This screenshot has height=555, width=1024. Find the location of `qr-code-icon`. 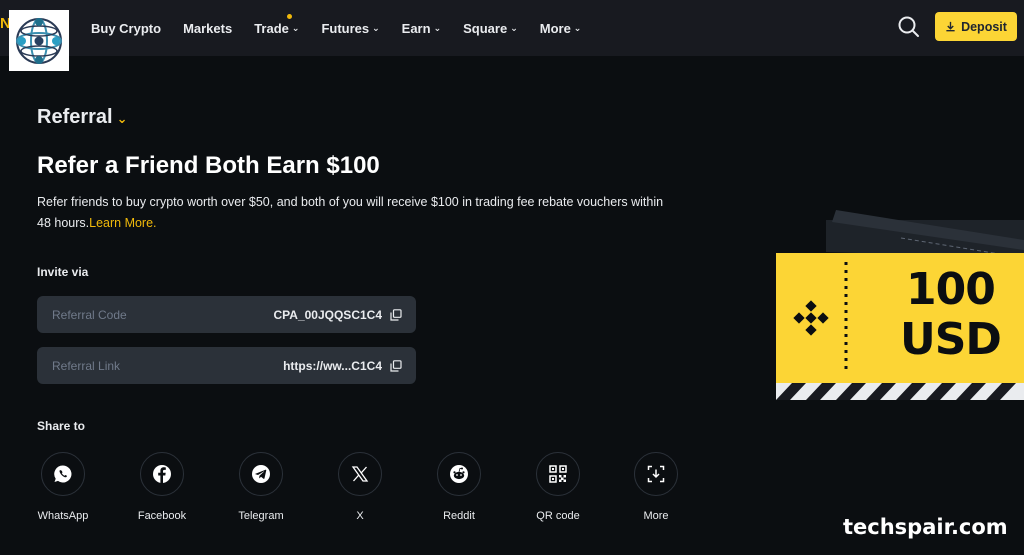

qr-code-icon is located at coordinates (558, 474).